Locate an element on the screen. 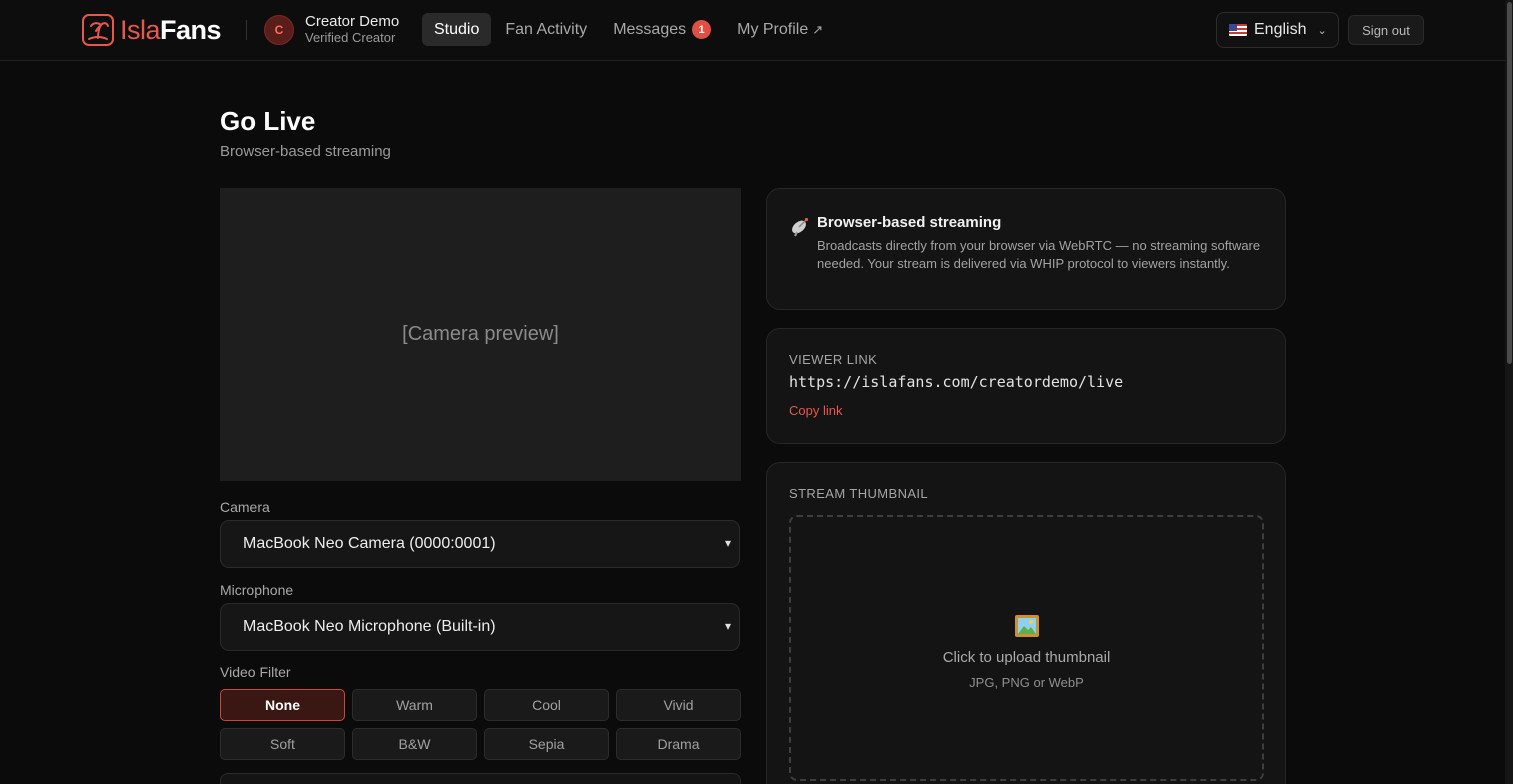  nav-fan-activity-label: Fan Activity is located at coordinates (546, 29).